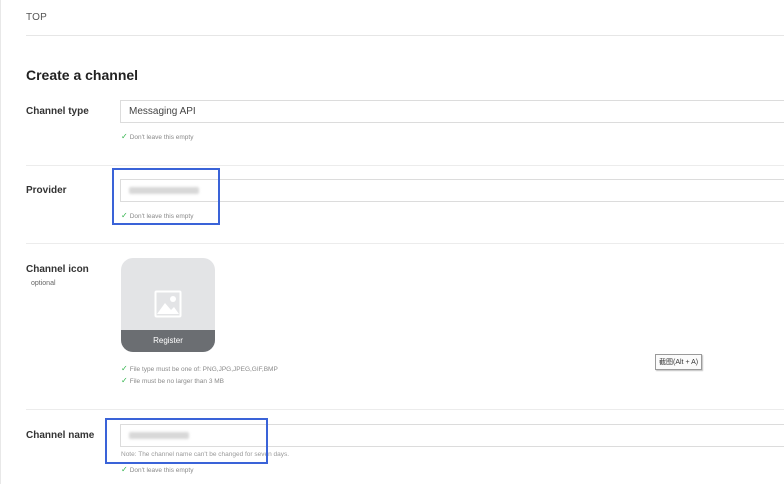 The image size is (784, 484). What do you see at coordinates (46, 190) in the screenshot?
I see `provider-label: Provider` at bounding box center [46, 190].